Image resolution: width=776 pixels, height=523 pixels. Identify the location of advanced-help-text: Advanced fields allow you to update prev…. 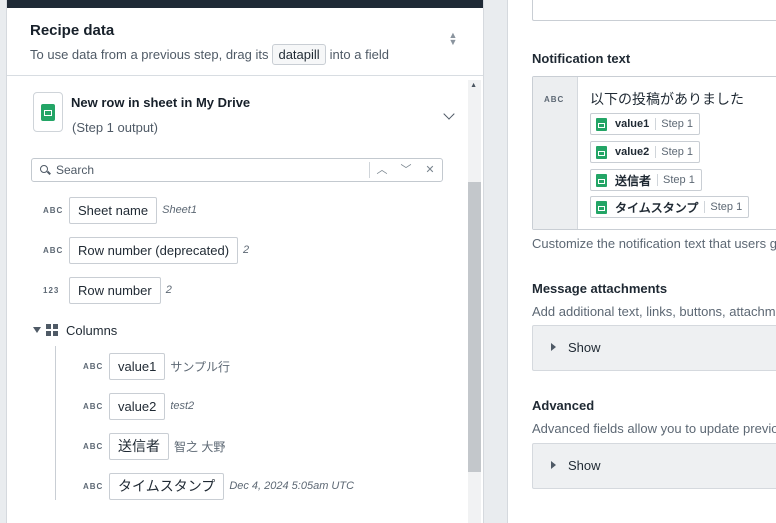
(654, 428).